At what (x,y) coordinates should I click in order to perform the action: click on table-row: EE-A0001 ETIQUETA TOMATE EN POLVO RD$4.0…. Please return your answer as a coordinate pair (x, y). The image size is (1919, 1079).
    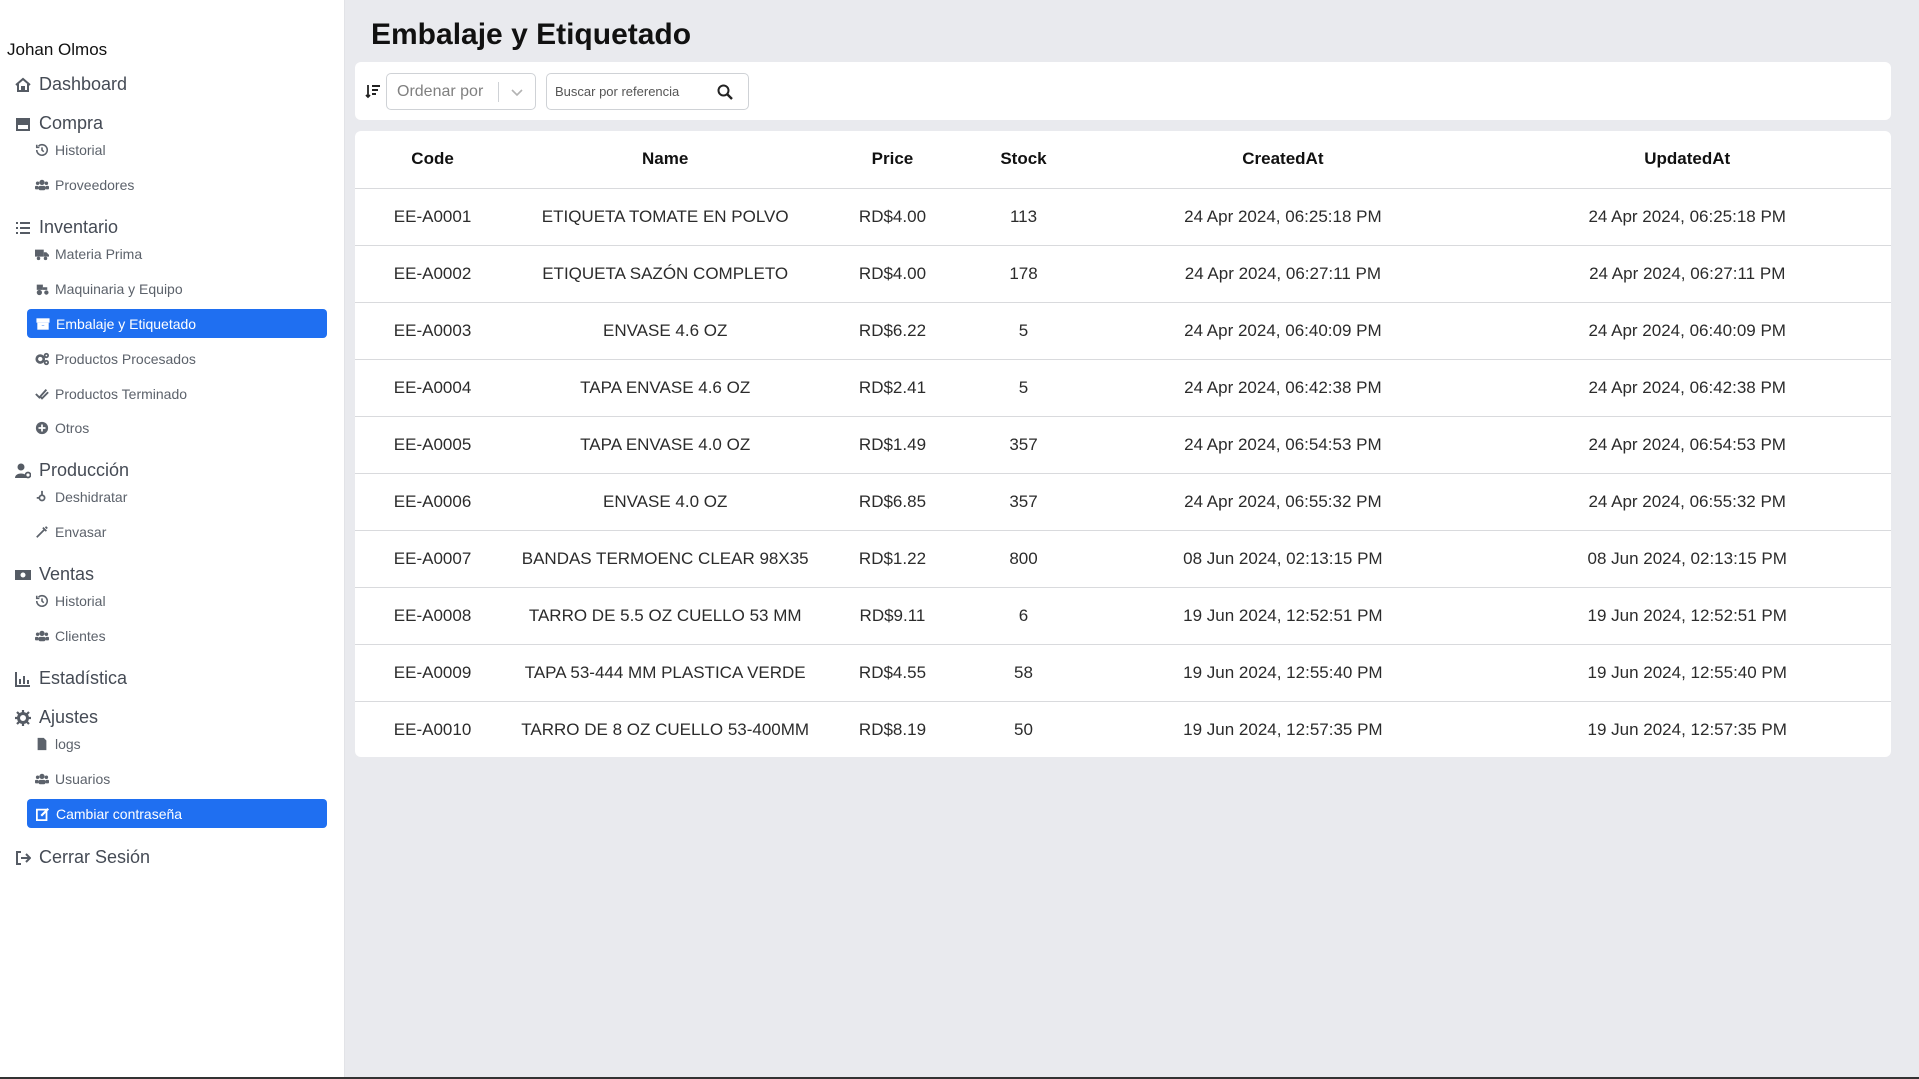
    Looking at the image, I should click on (1123, 217).